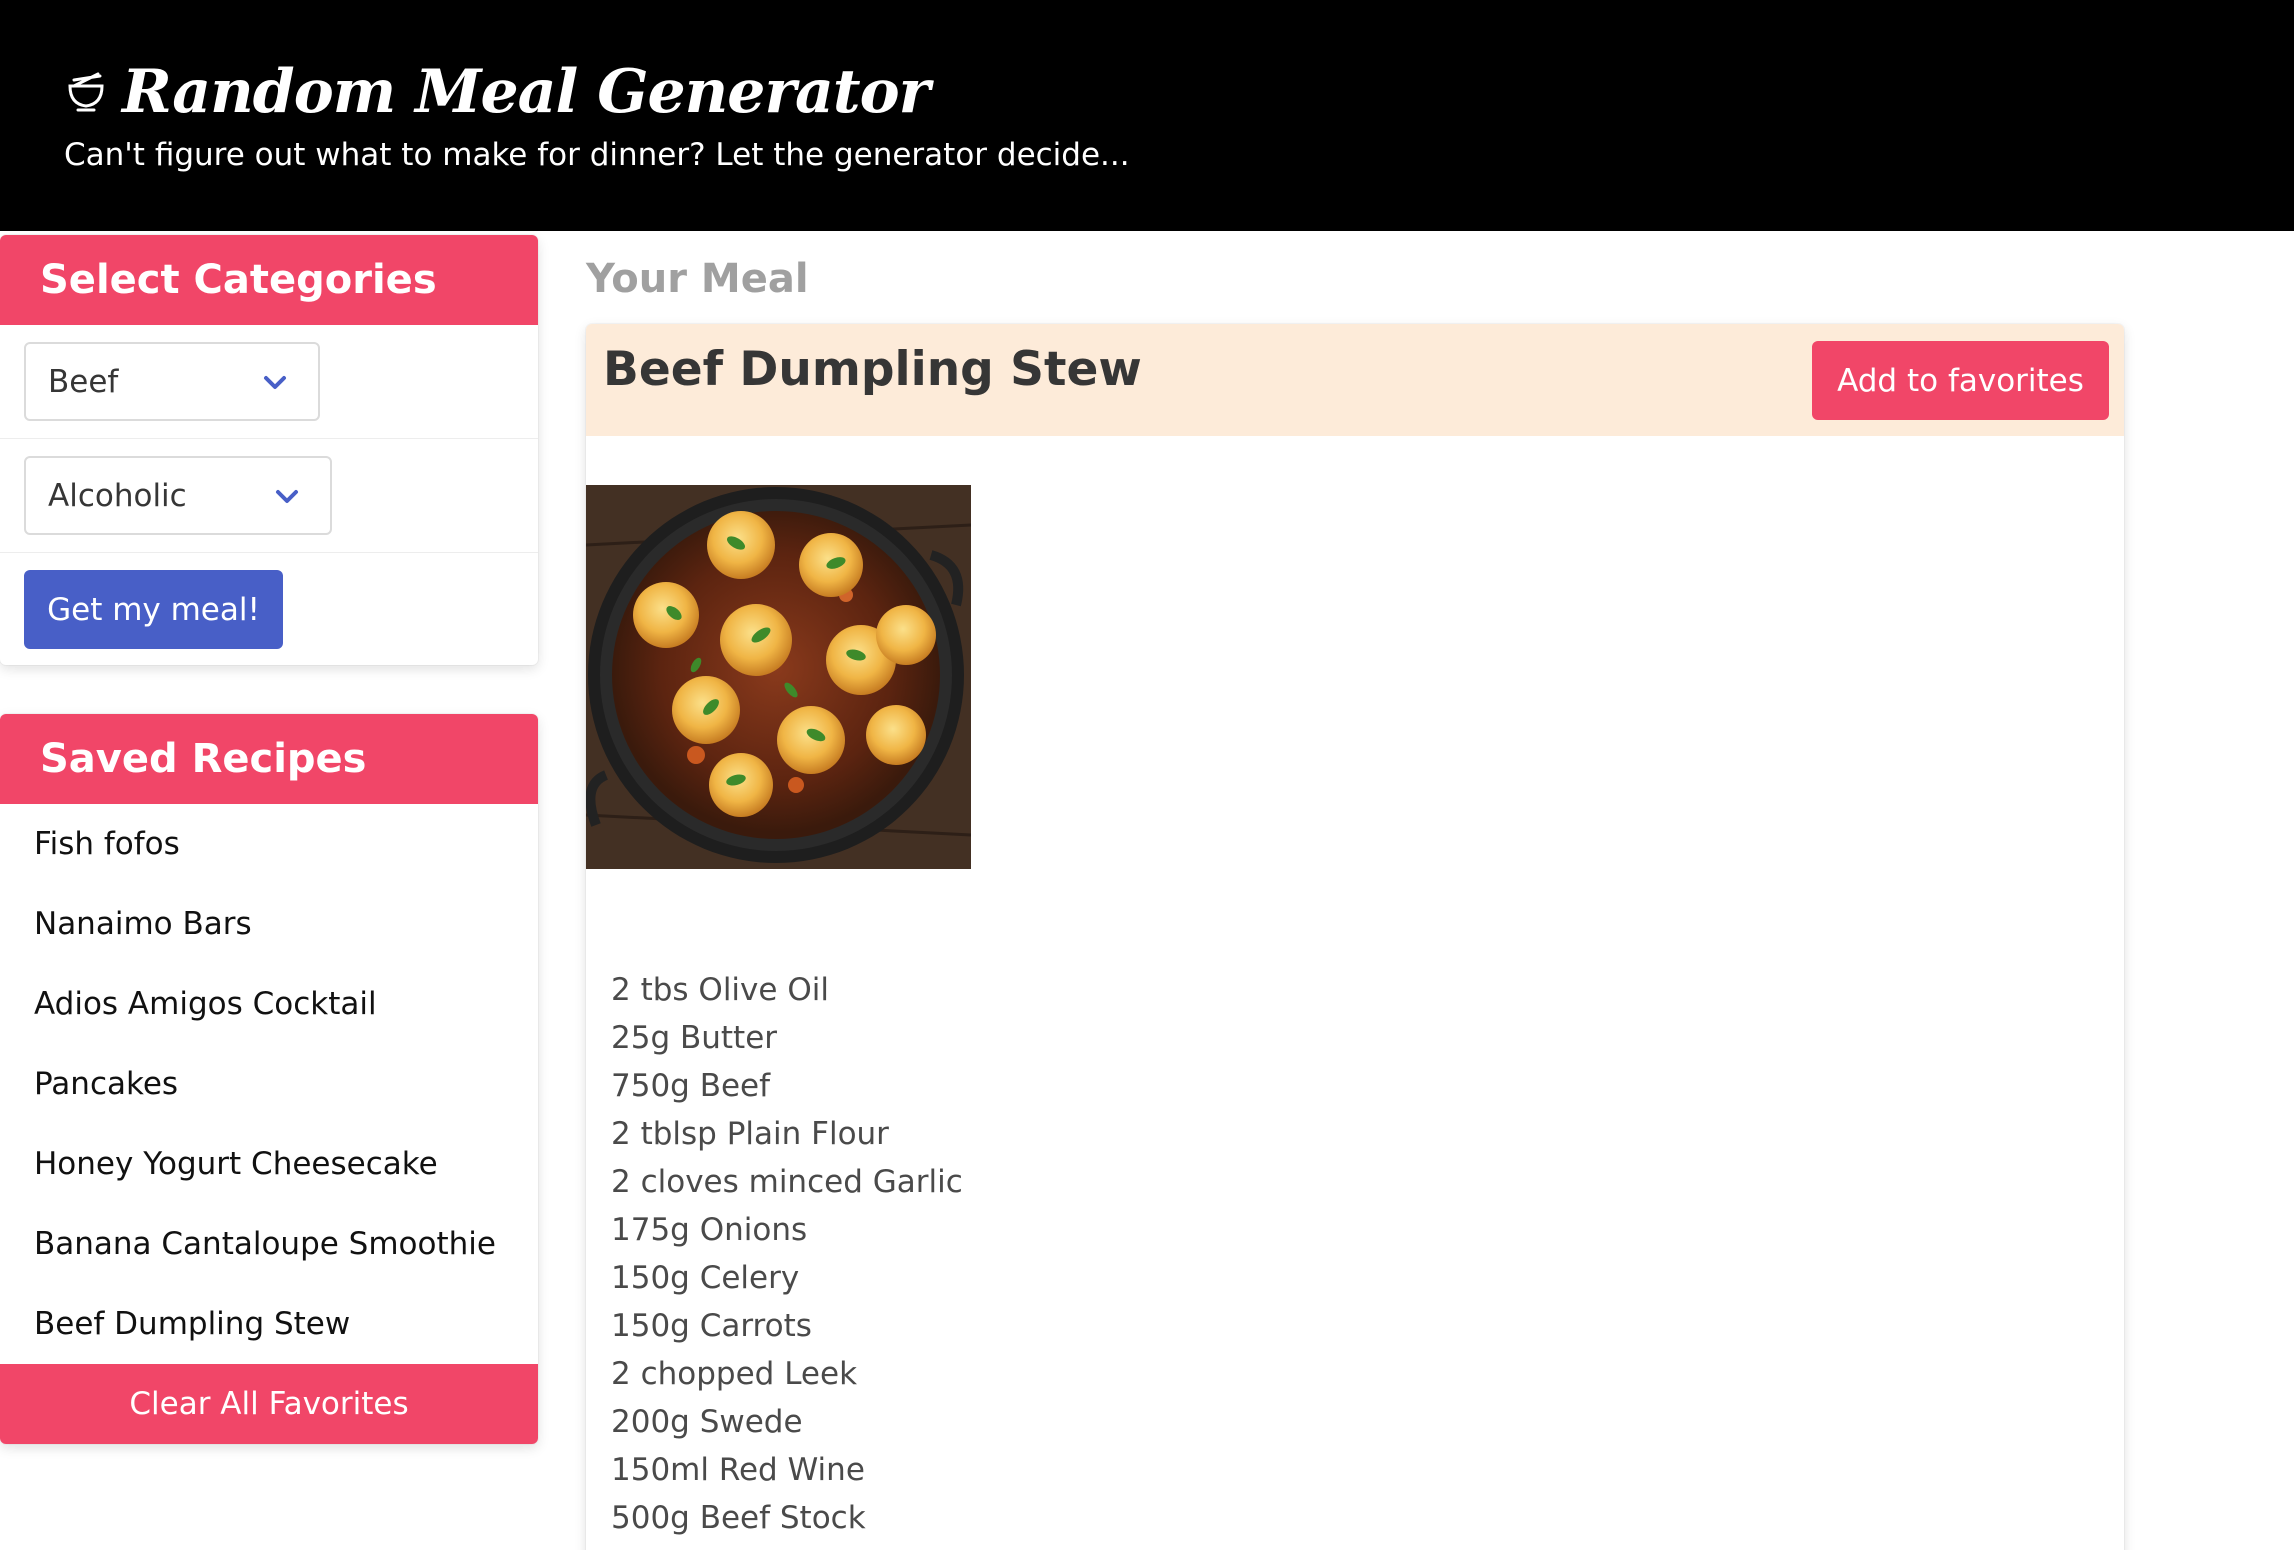  What do you see at coordinates (720, 990) in the screenshot?
I see `ingredient-item: 2 tbs Olive Oil` at bounding box center [720, 990].